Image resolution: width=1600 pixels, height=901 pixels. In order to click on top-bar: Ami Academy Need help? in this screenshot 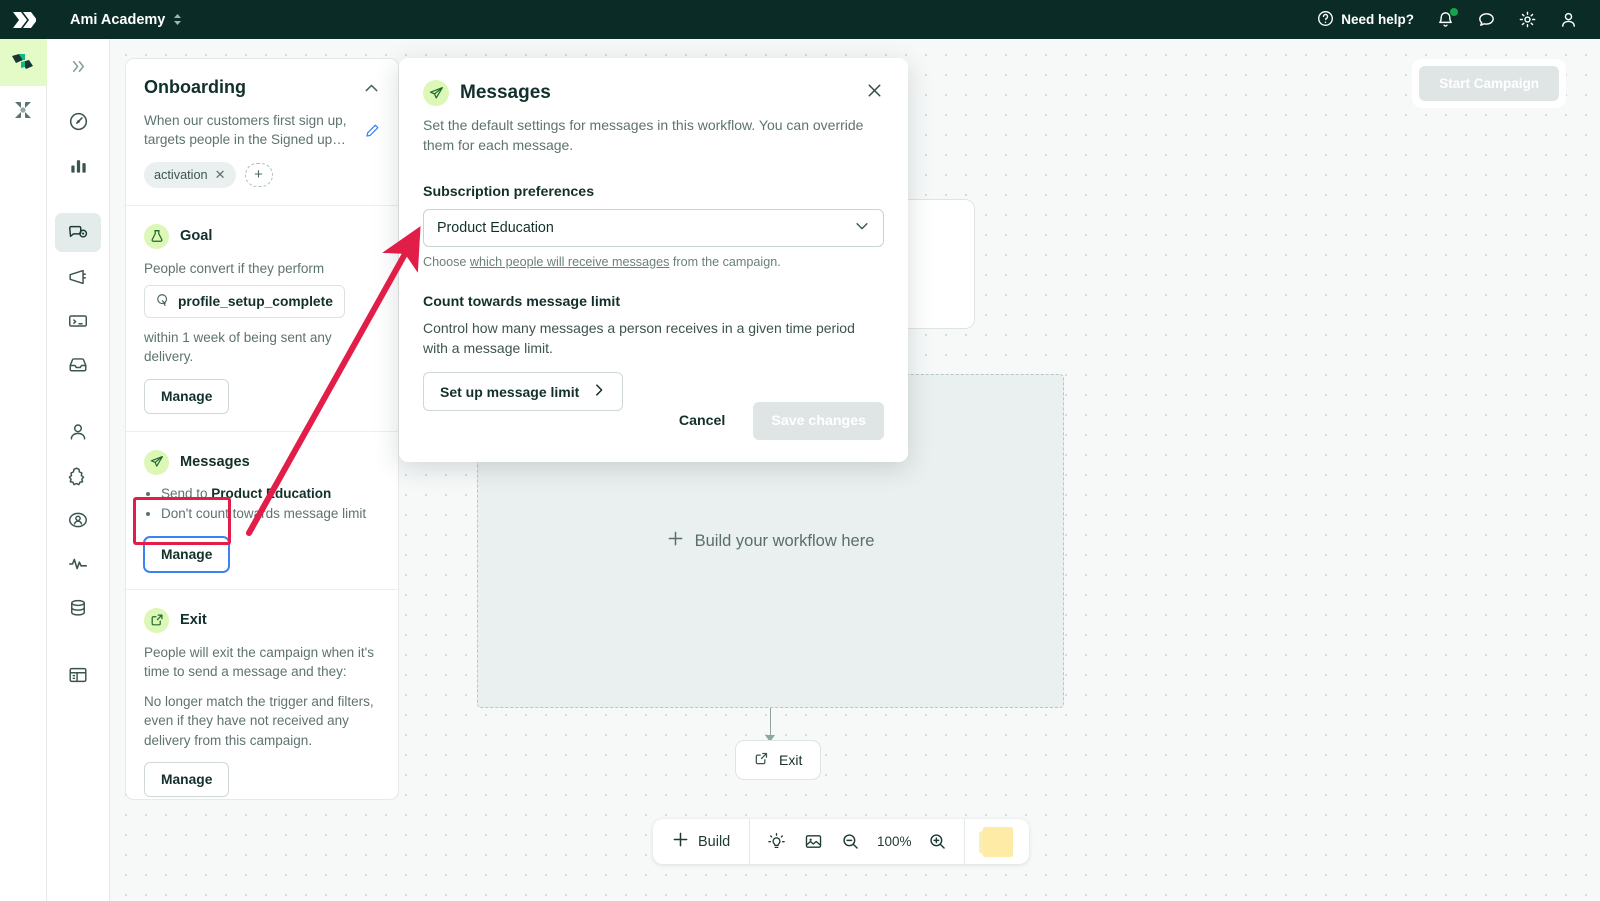, I will do `click(800, 19)`.